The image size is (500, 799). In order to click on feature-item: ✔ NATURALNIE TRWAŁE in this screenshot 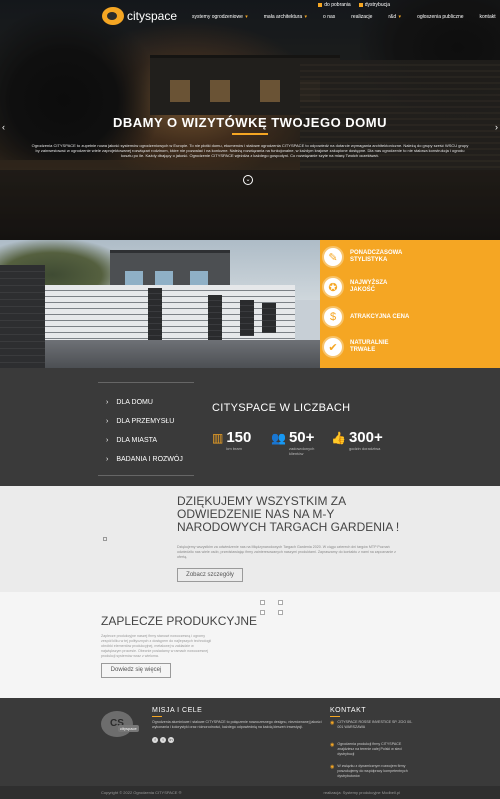, I will do `click(366, 347)`.